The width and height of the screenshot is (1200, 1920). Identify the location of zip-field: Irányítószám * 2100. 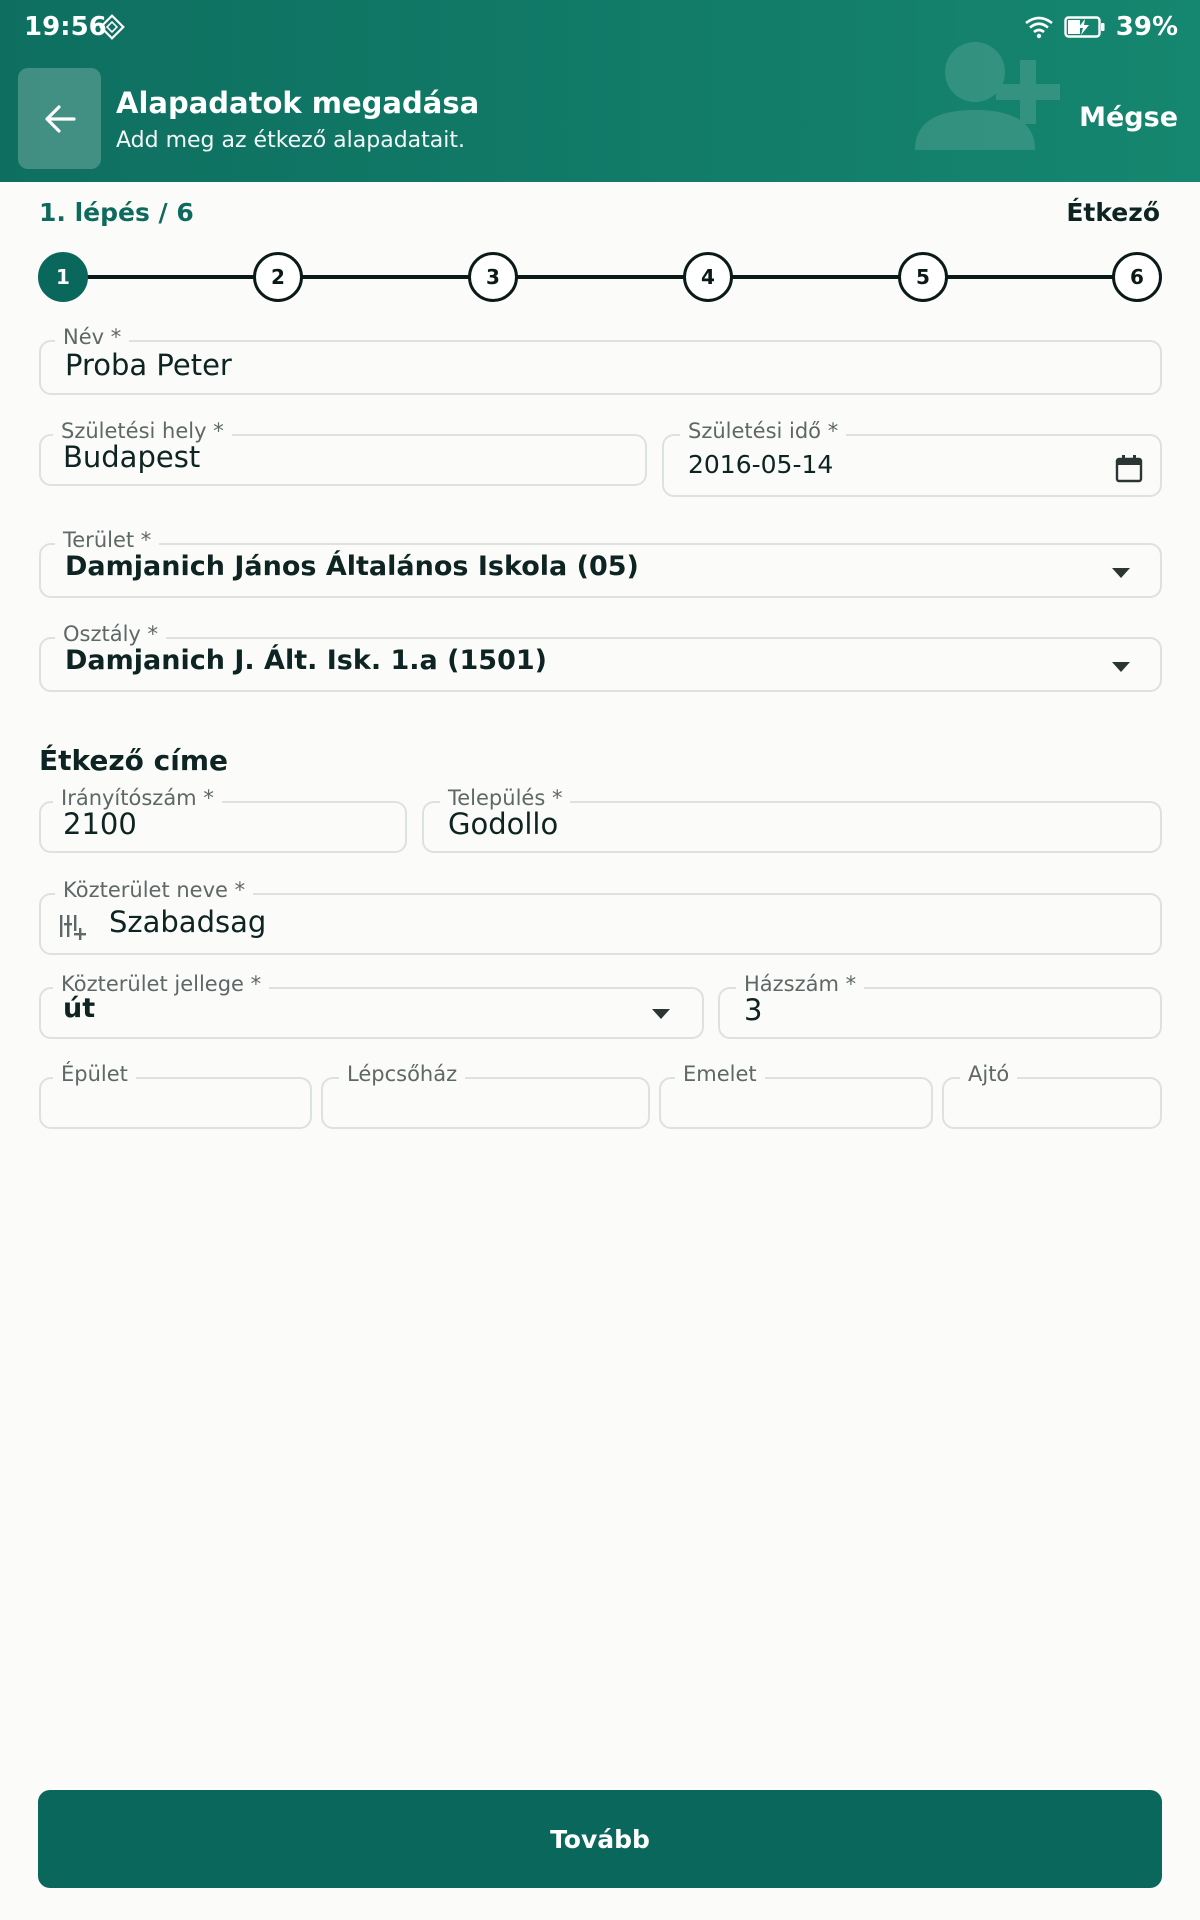
(223, 819).